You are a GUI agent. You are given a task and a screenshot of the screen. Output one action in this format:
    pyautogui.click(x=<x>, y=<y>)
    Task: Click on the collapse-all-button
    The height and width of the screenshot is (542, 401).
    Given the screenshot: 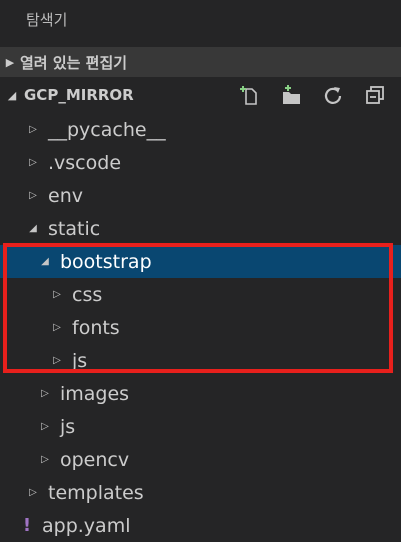 What is the action you would take?
    pyautogui.click(x=375, y=95)
    